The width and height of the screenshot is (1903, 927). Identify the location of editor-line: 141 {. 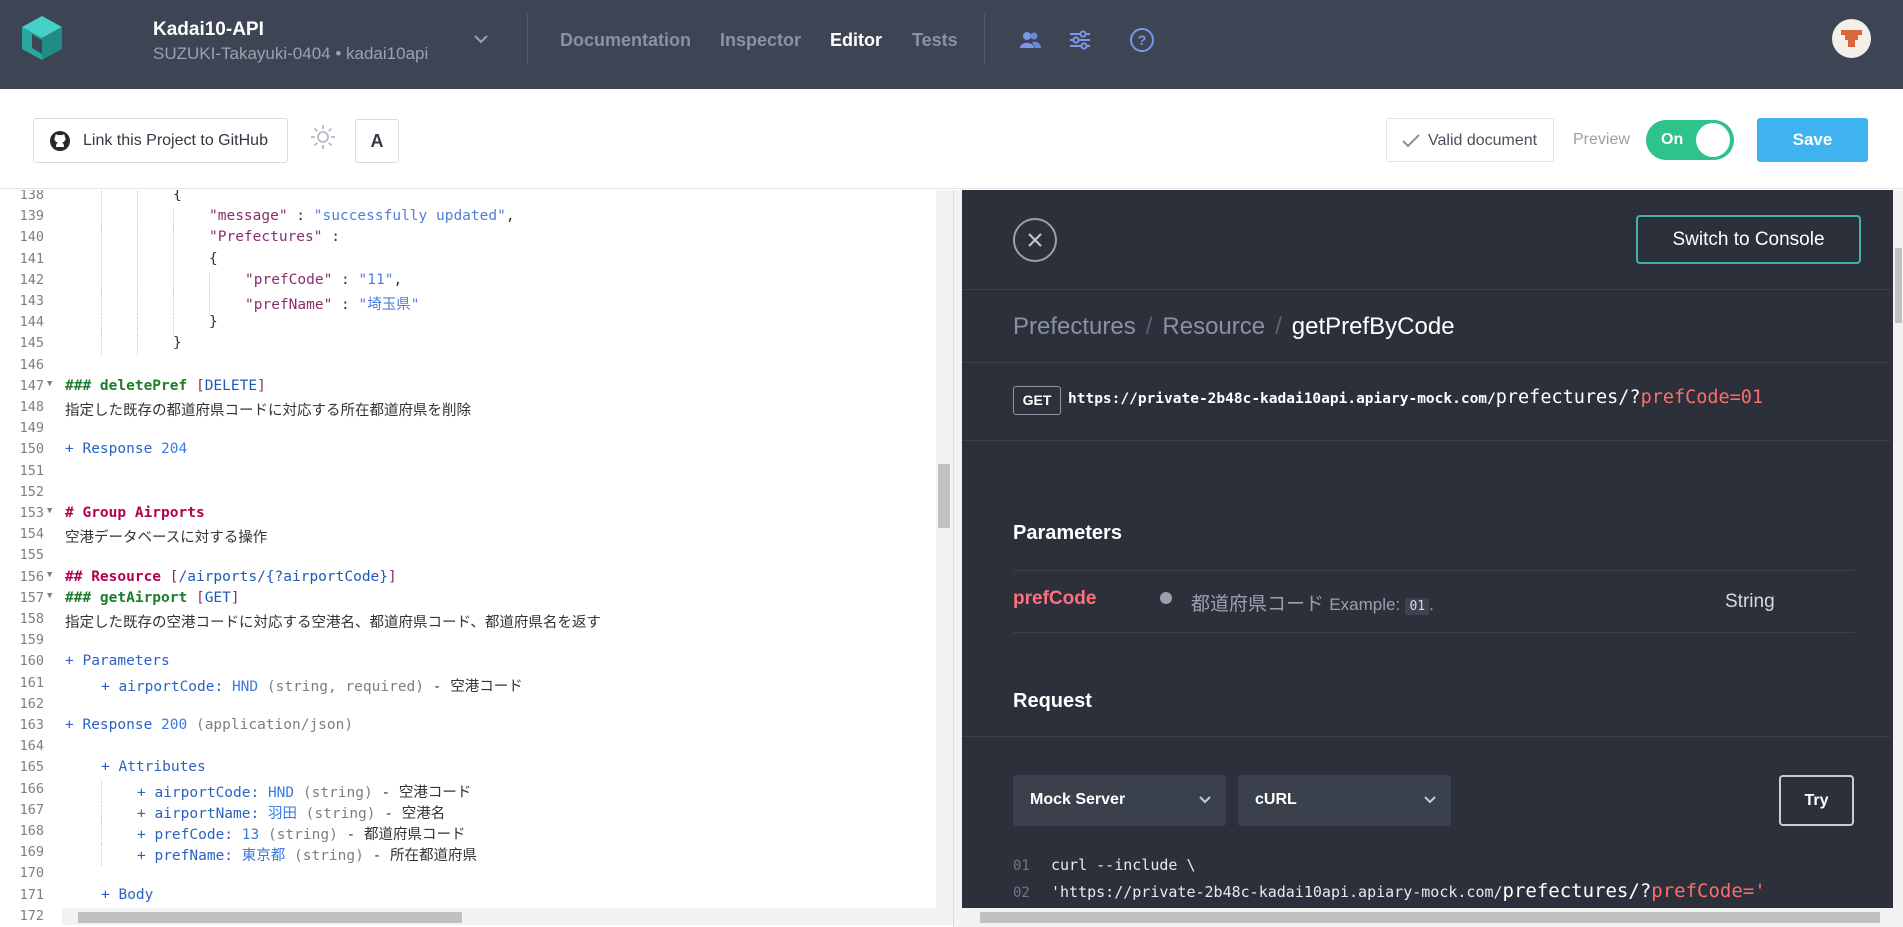
(465, 261).